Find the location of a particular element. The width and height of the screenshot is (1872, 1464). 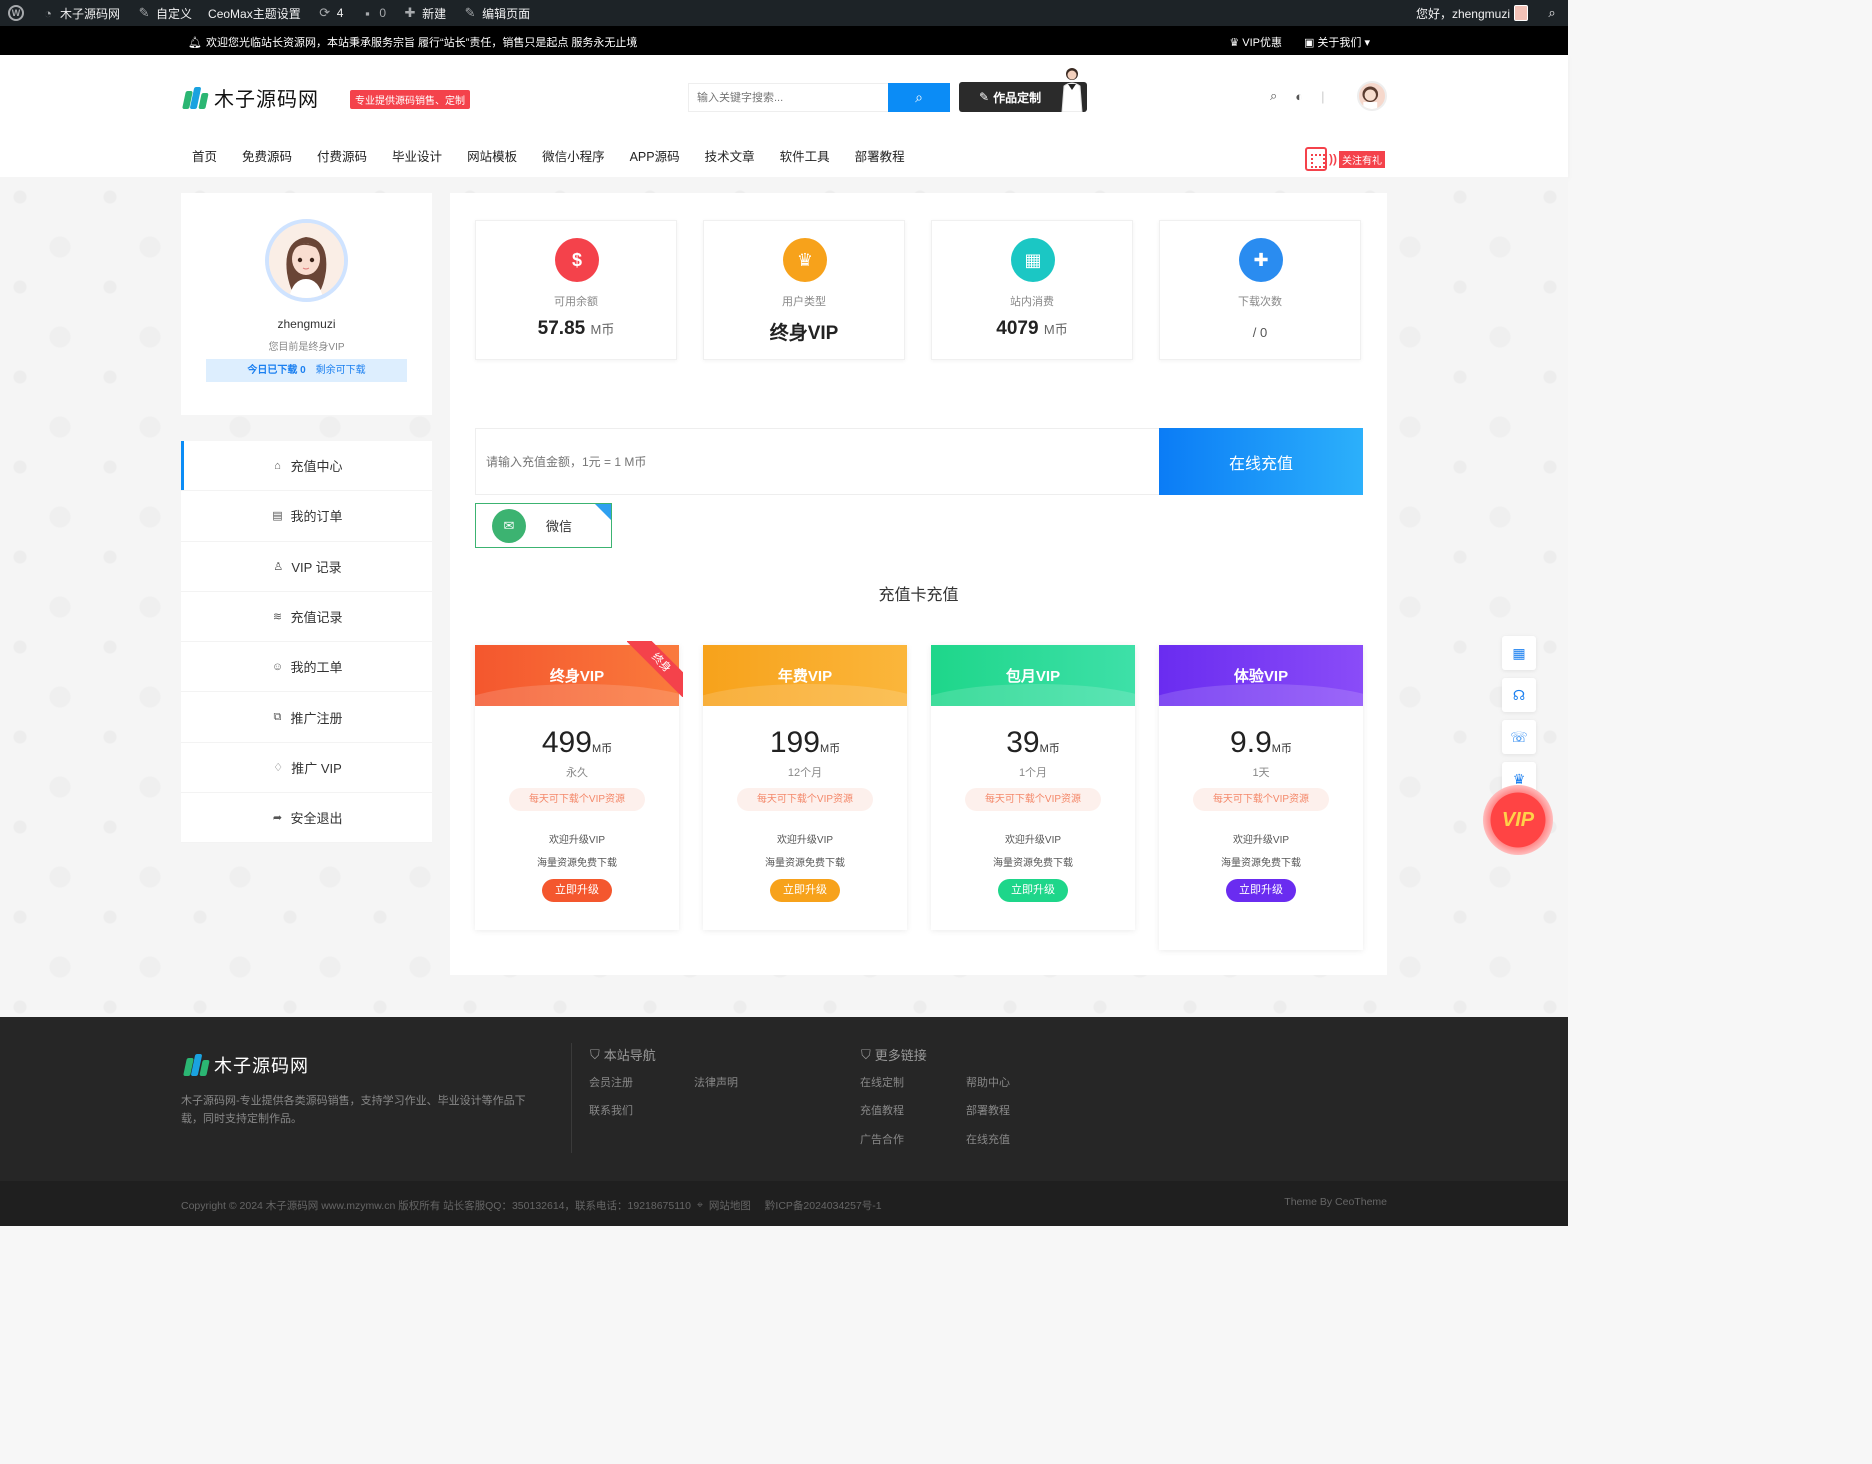

updates-link: ⟳ 4 is located at coordinates (330, 13).